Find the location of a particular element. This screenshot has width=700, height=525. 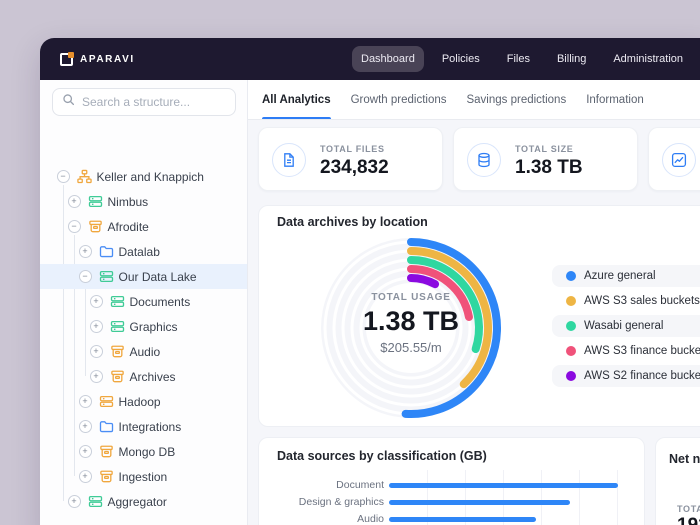

total-usage-value: 1.38 TB is located at coordinates (411, 321).